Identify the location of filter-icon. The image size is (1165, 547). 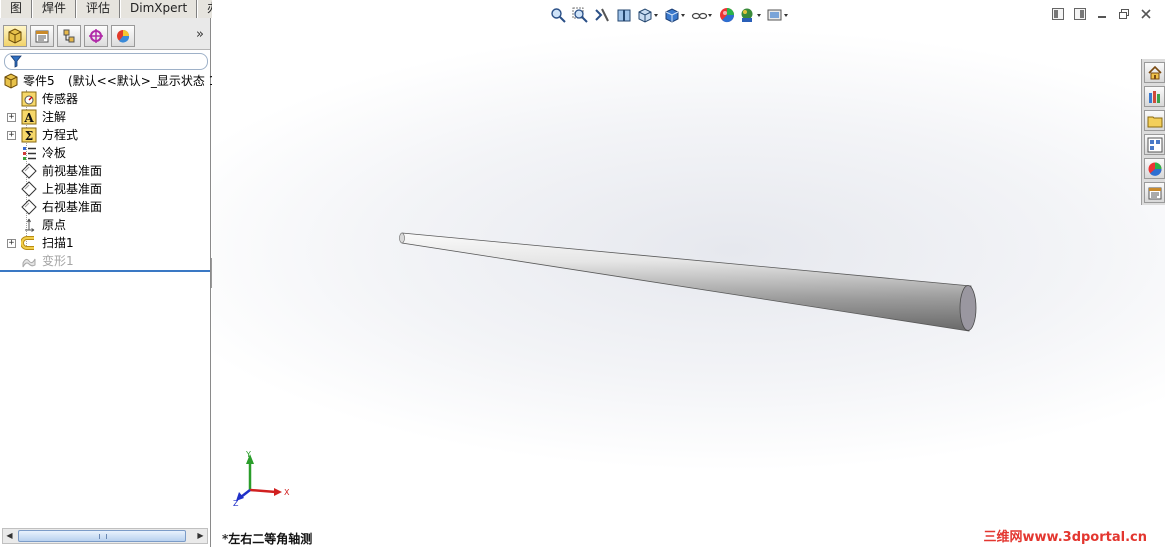
(16, 61).